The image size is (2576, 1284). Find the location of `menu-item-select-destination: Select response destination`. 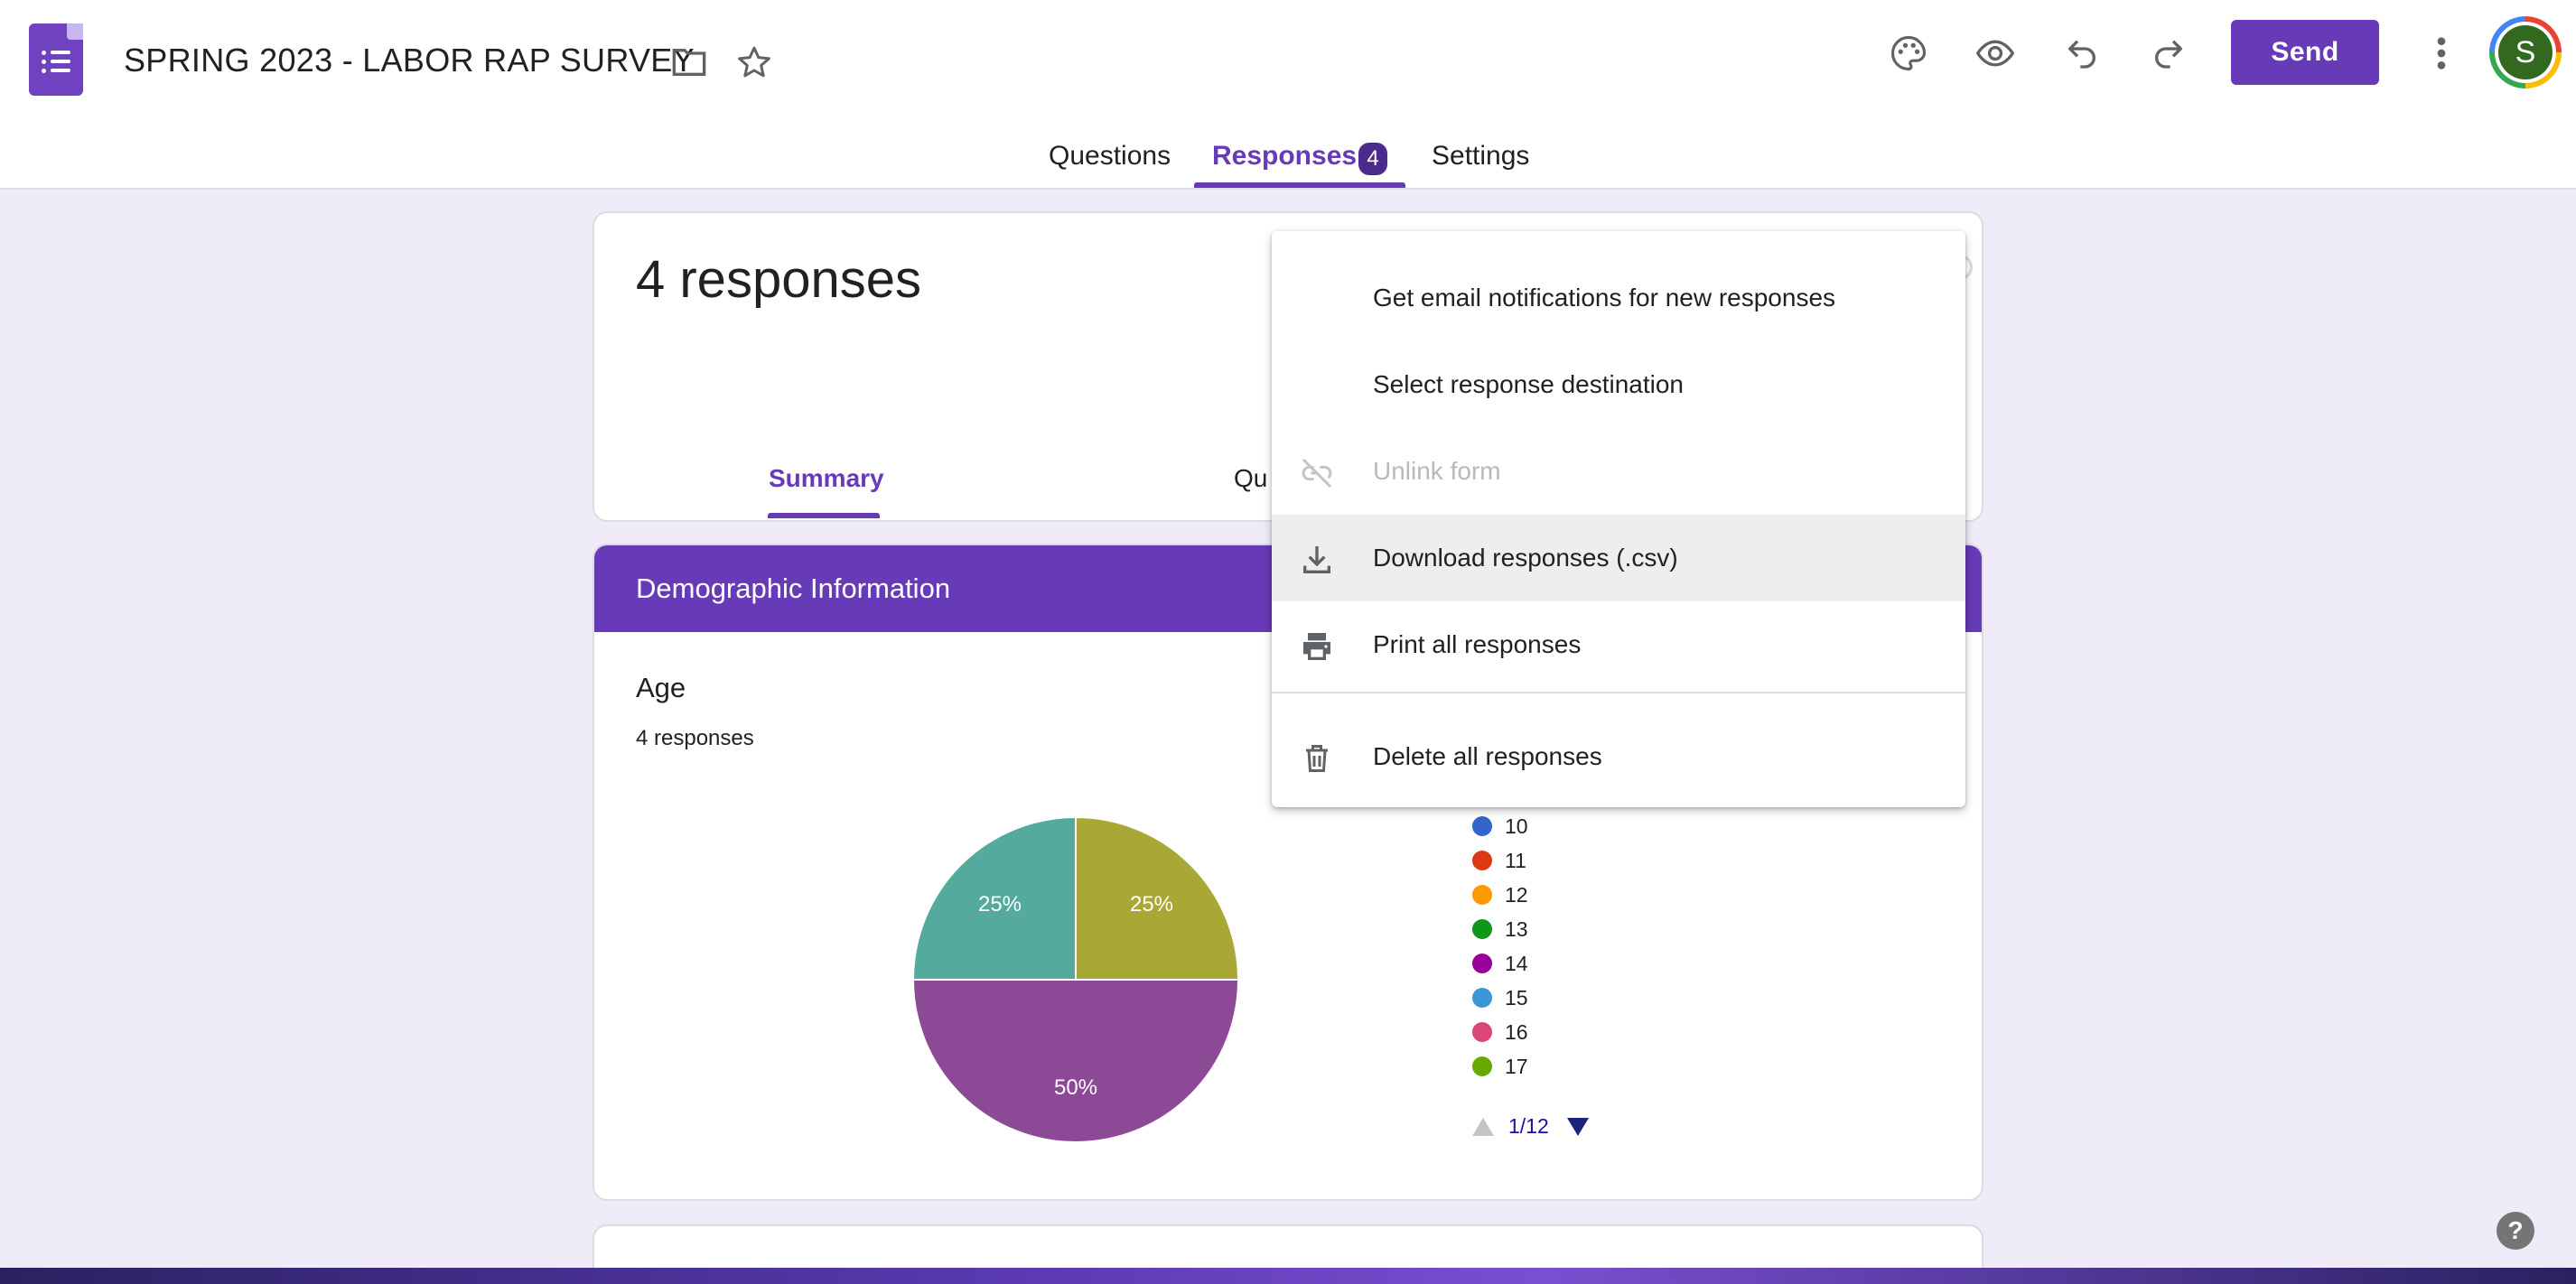

menu-item-select-destination: Select response destination is located at coordinates (1618, 384).